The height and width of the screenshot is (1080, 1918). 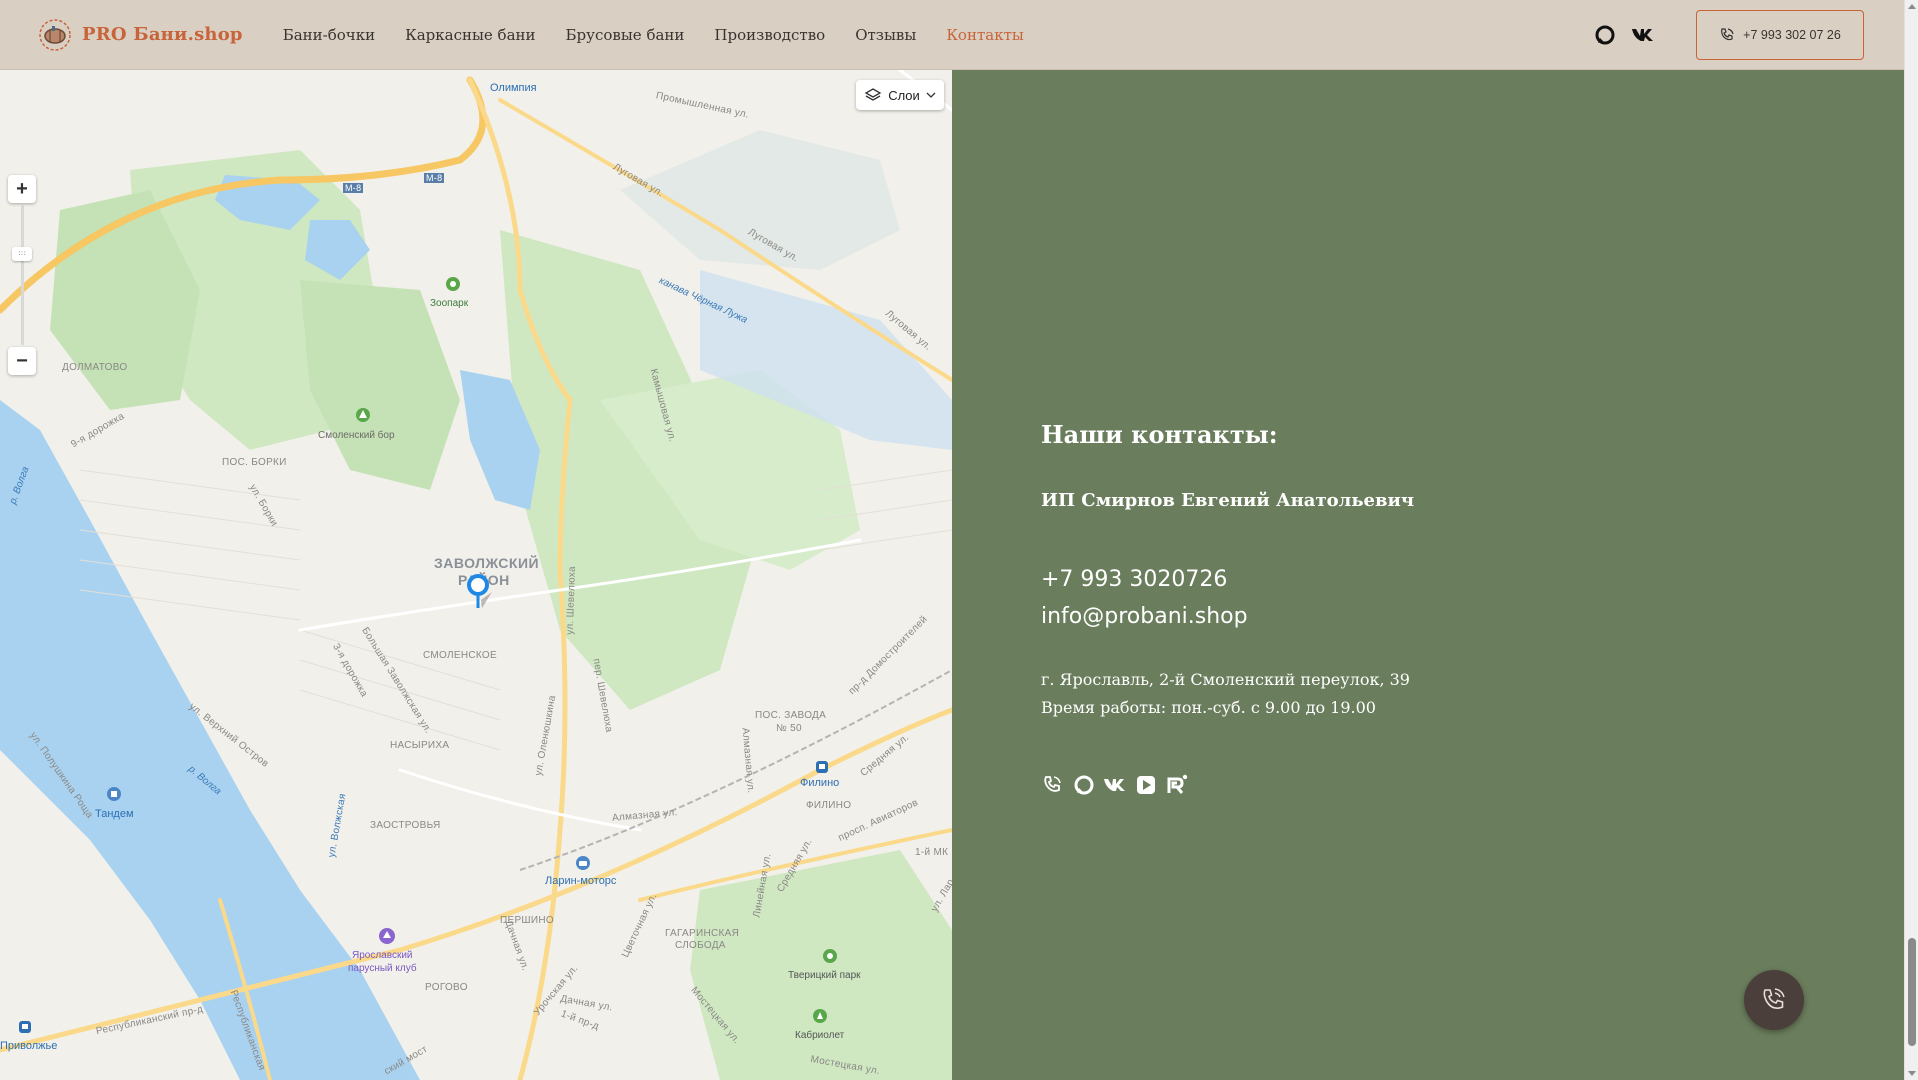 What do you see at coordinates (1208, 707) in the screenshot?
I see `contact-hours: Время работы: пон.-суб. с 9.00 до 19.00` at bounding box center [1208, 707].